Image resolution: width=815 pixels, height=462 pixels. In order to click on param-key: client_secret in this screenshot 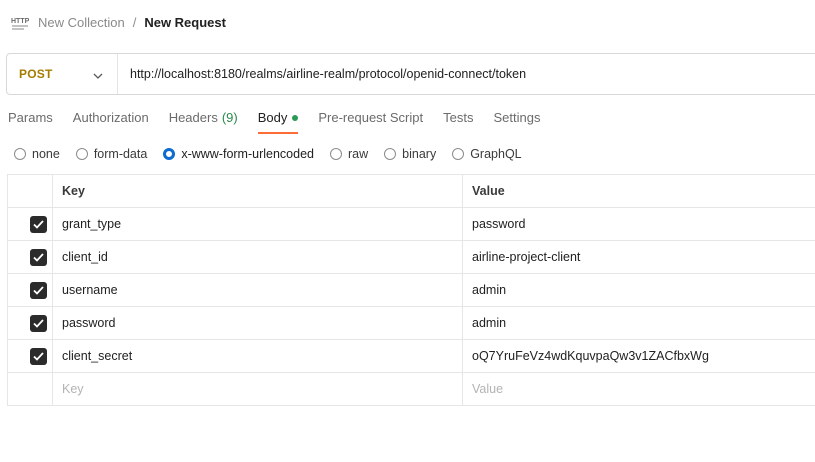, I will do `click(258, 356)`.